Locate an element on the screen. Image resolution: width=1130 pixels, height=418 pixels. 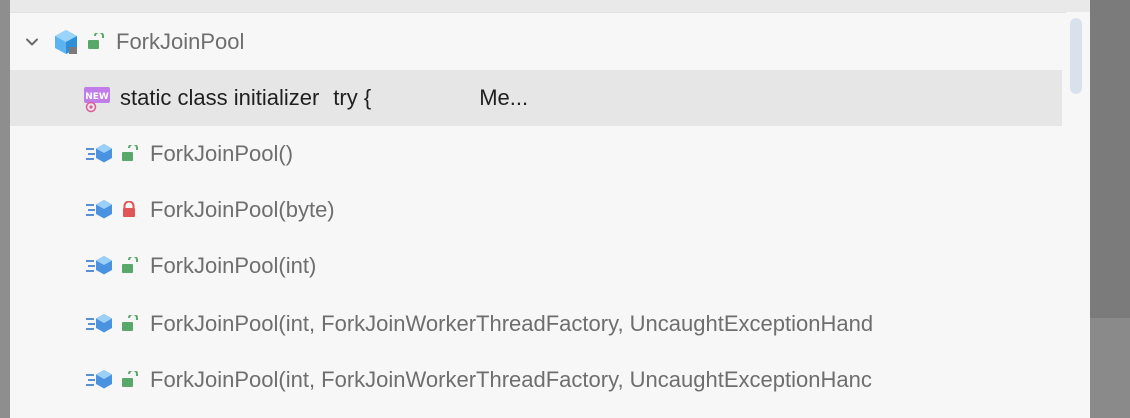
chevron-down-icon is located at coordinates (32, 42).